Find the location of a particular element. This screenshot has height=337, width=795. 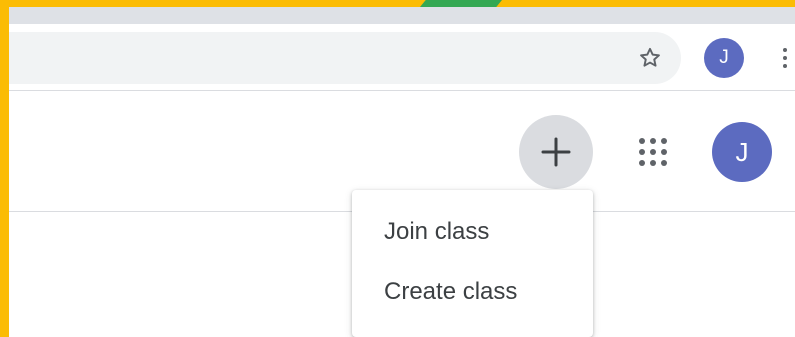

join-class-menu-item: Join class is located at coordinates (472, 232).